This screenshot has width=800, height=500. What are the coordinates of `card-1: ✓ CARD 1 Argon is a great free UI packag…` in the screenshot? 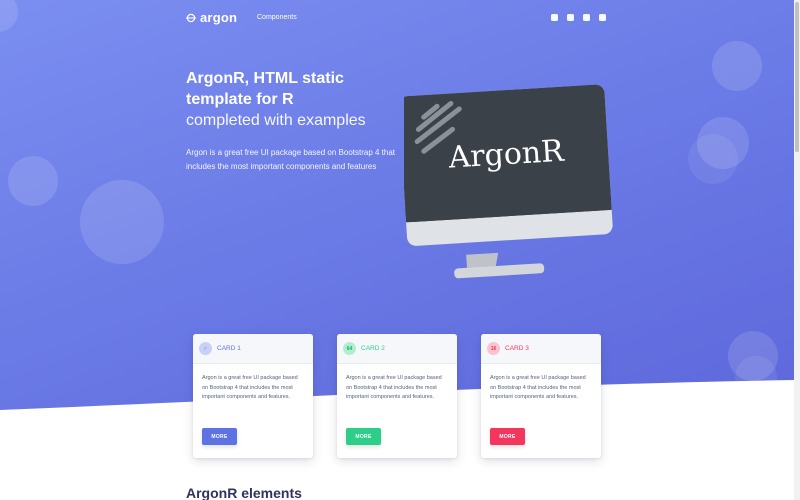 It's located at (253, 396).